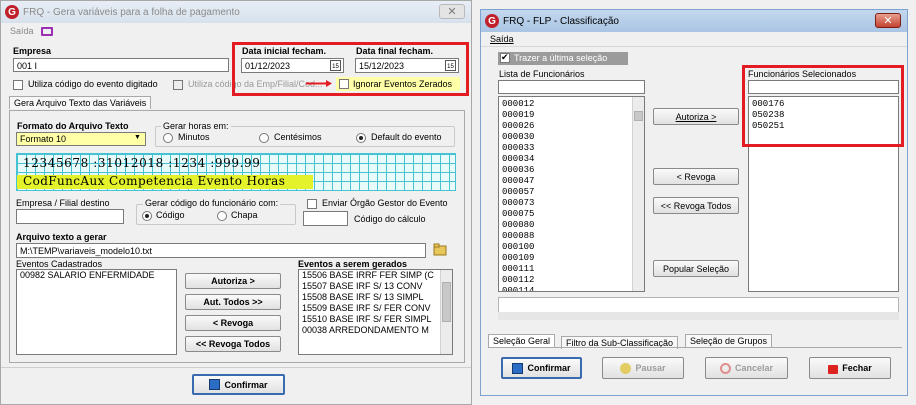 The height and width of the screenshot is (405, 916). Describe the element at coordinates (80, 102) in the screenshot. I see `tab-gera-arquivo: Gera Arquivo Texto das Variáveis` at that location.